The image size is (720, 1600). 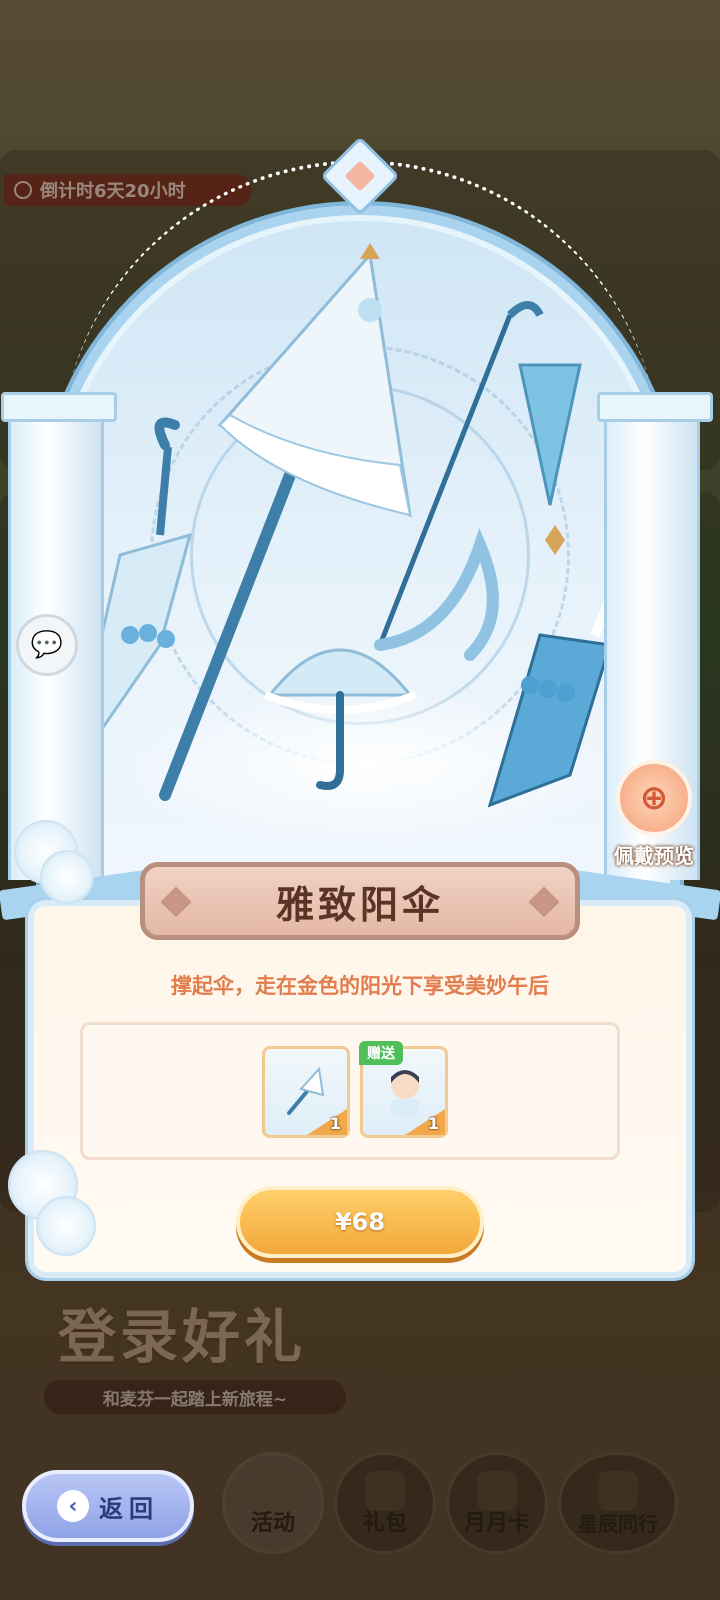 I want to click on bow-umbrella-icon, so click(x=478, y=481).